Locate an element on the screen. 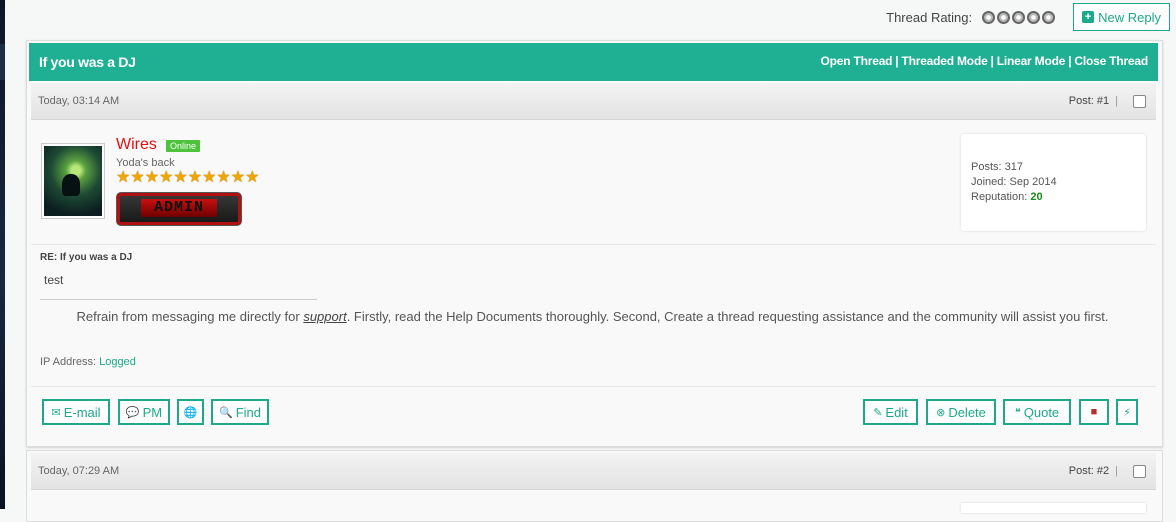  pencil-icon: ✎ is located at coordinates (878, 412).